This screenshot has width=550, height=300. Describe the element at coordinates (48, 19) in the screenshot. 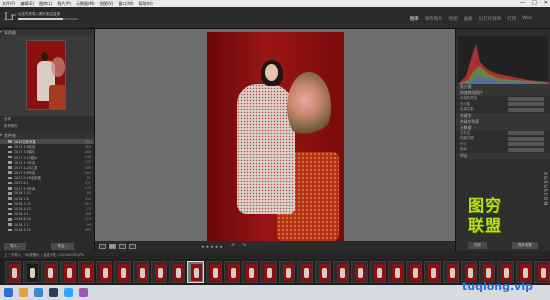

I see `import-progress-bar` at that location.